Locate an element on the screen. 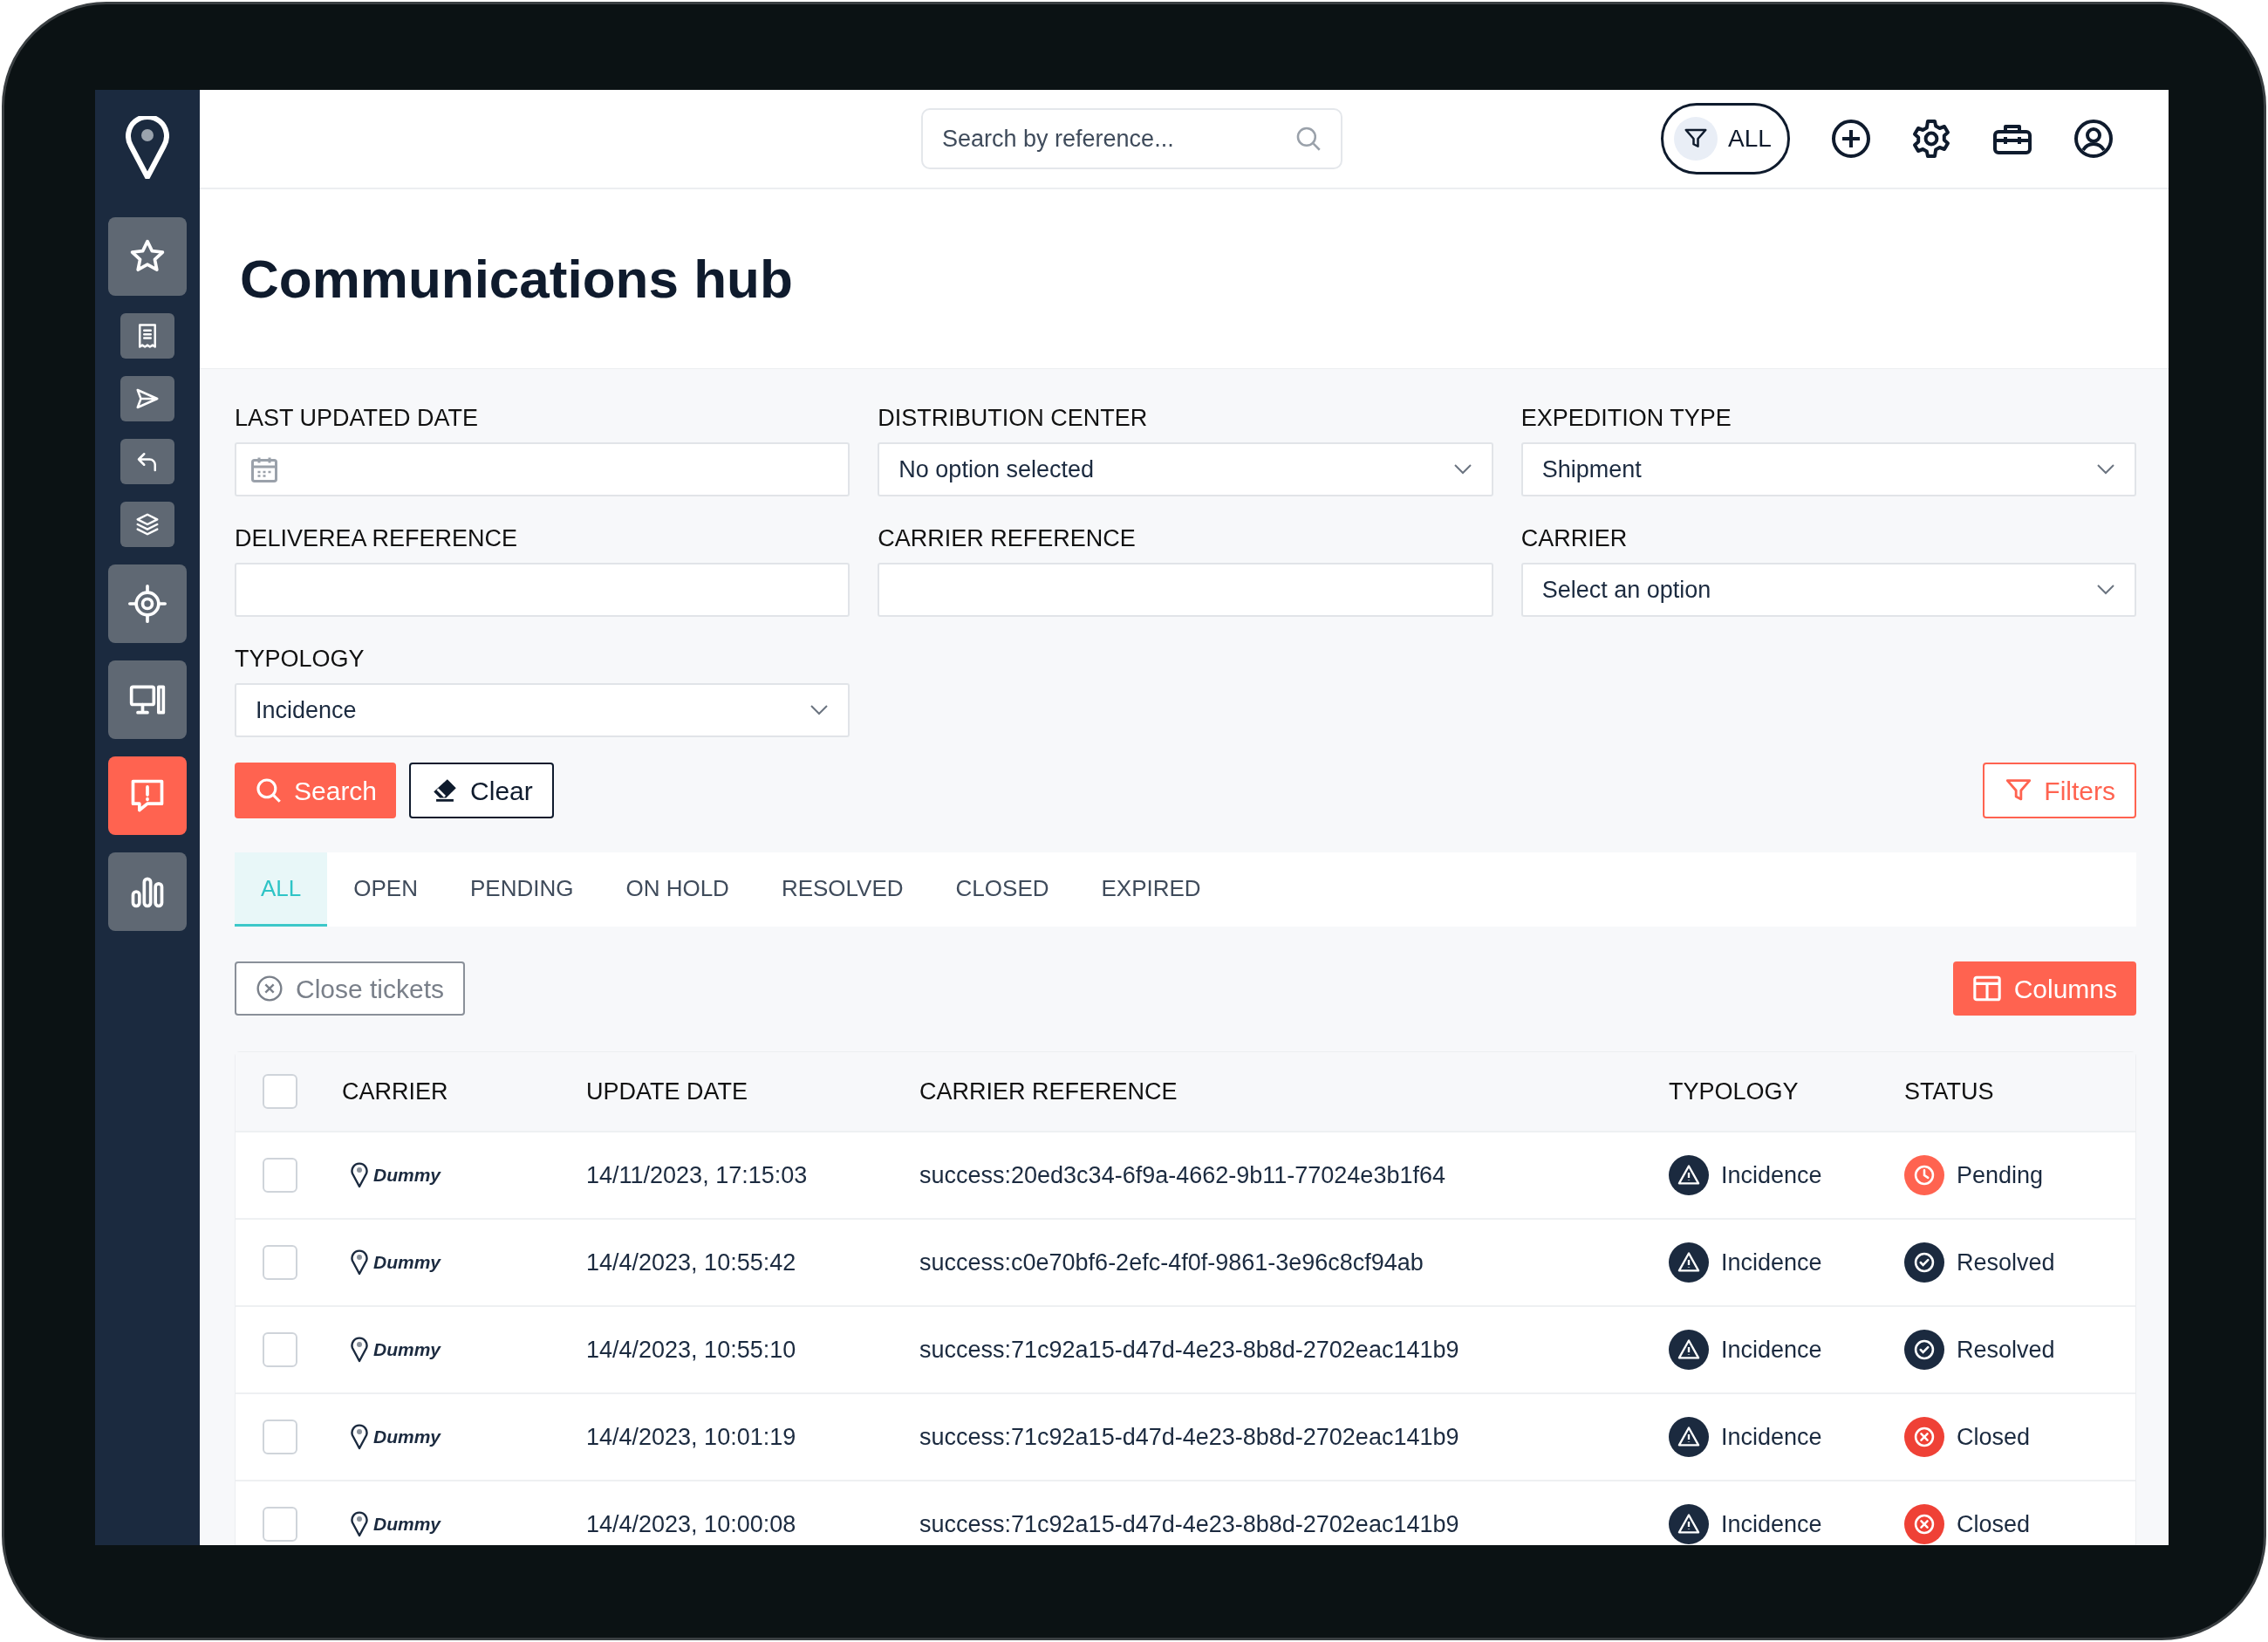  tab: EXPIRED is located at coordinates (1151, 889).